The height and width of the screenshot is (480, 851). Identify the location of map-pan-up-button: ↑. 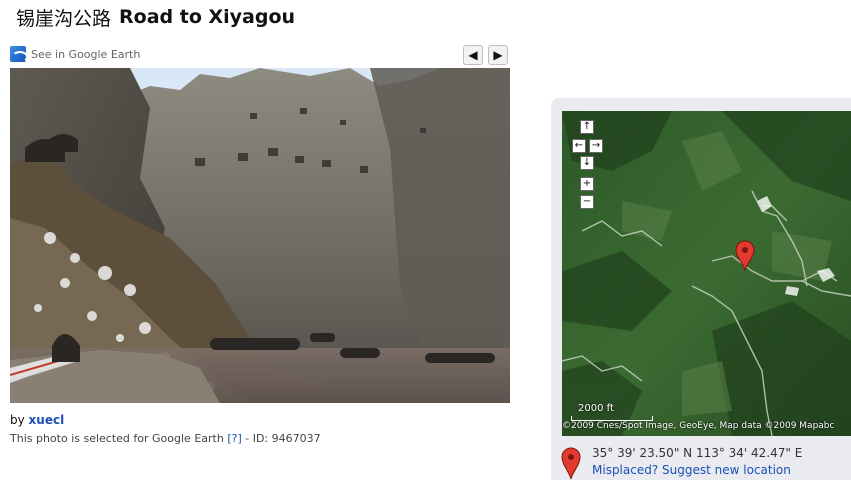
(587, 127).